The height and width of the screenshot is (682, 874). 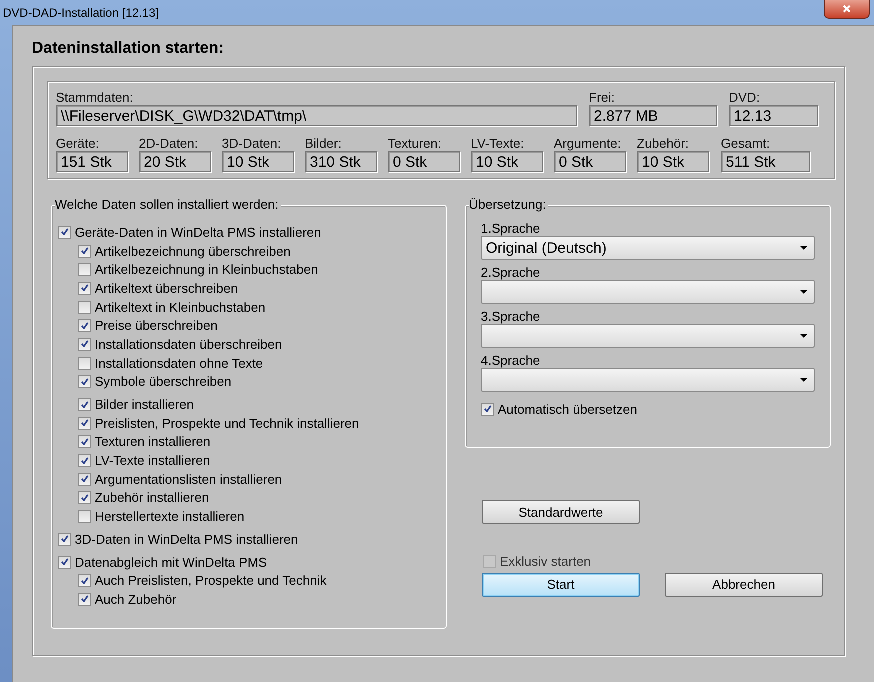 What do you see at coordinates (169, 143) in the screenshot?
I see `field-label: 2D-Daten:` at bounding box center [169, 143].